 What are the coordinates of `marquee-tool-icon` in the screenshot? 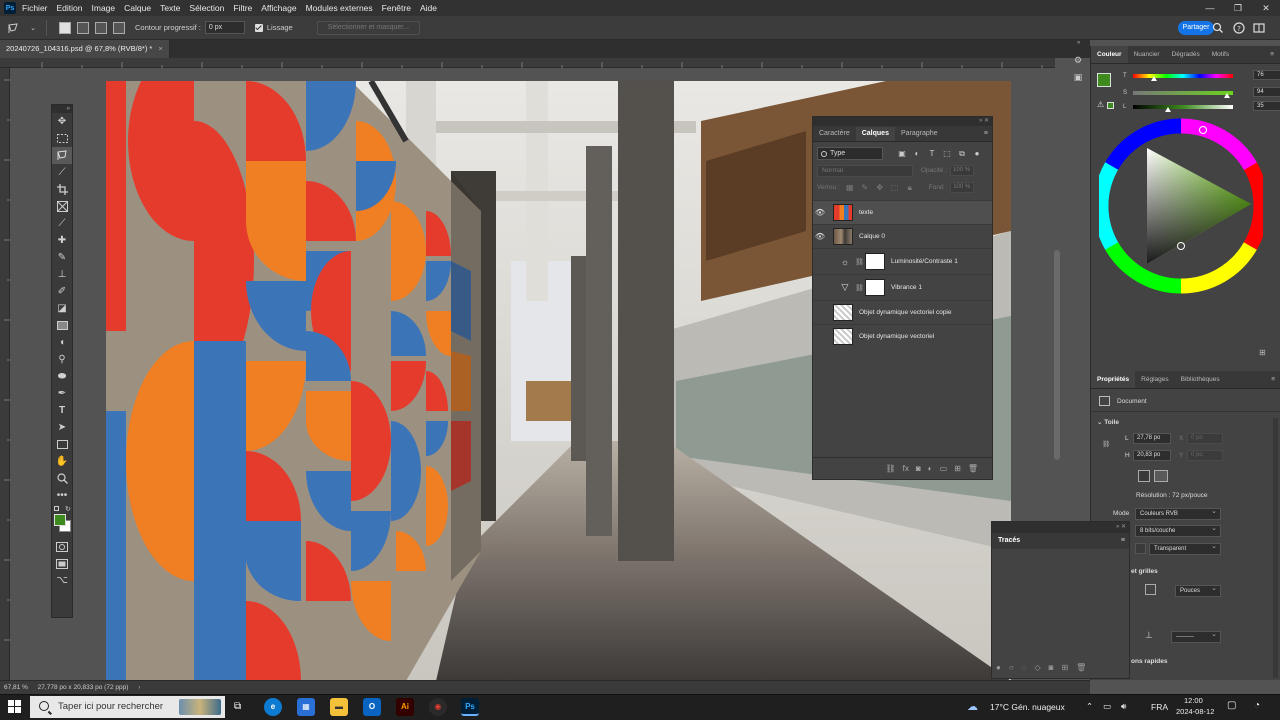 It's located at (62, 138).